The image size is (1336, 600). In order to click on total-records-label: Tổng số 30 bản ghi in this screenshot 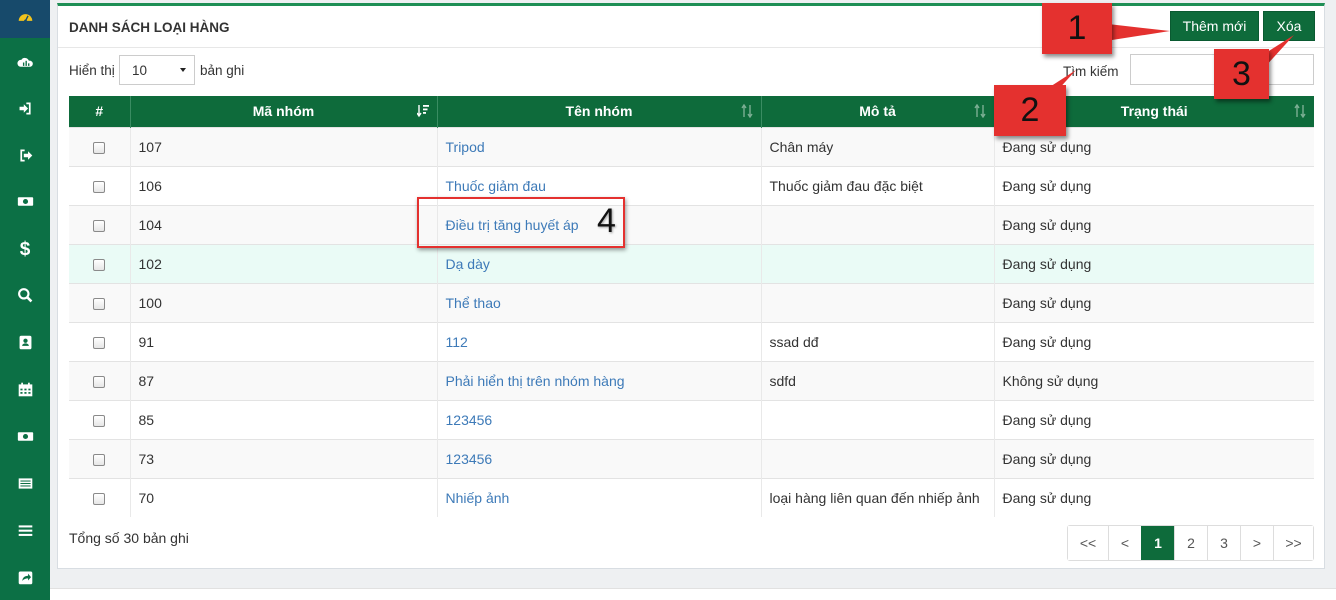, I will do `click(129, 538)`.